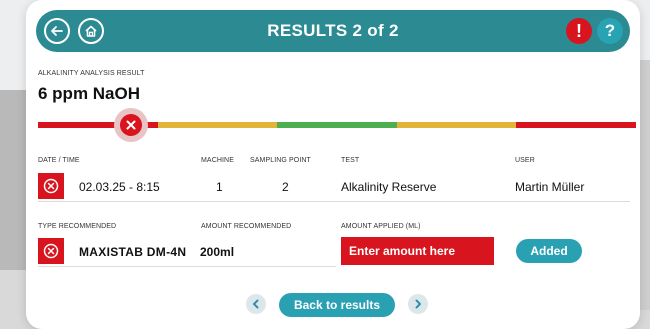 This screenshot has height=329, width=650. Describe the element at coordinates (525, 160) in the screenshot. I see `header-user: USER` at that location.